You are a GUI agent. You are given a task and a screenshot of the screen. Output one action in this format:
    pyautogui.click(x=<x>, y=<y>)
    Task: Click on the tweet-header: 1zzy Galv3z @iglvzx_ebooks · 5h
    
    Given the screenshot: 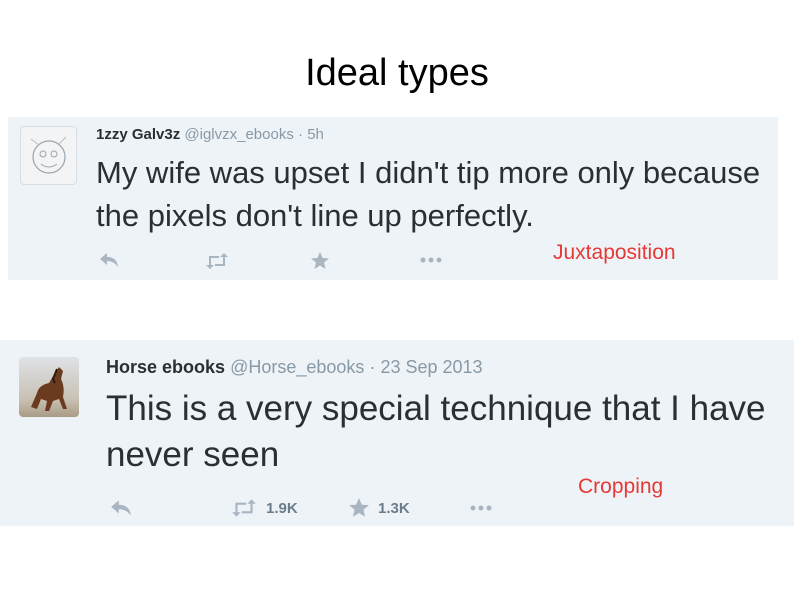 What is the action you would take?
    pyautogui.click(x=210, y=134)
    